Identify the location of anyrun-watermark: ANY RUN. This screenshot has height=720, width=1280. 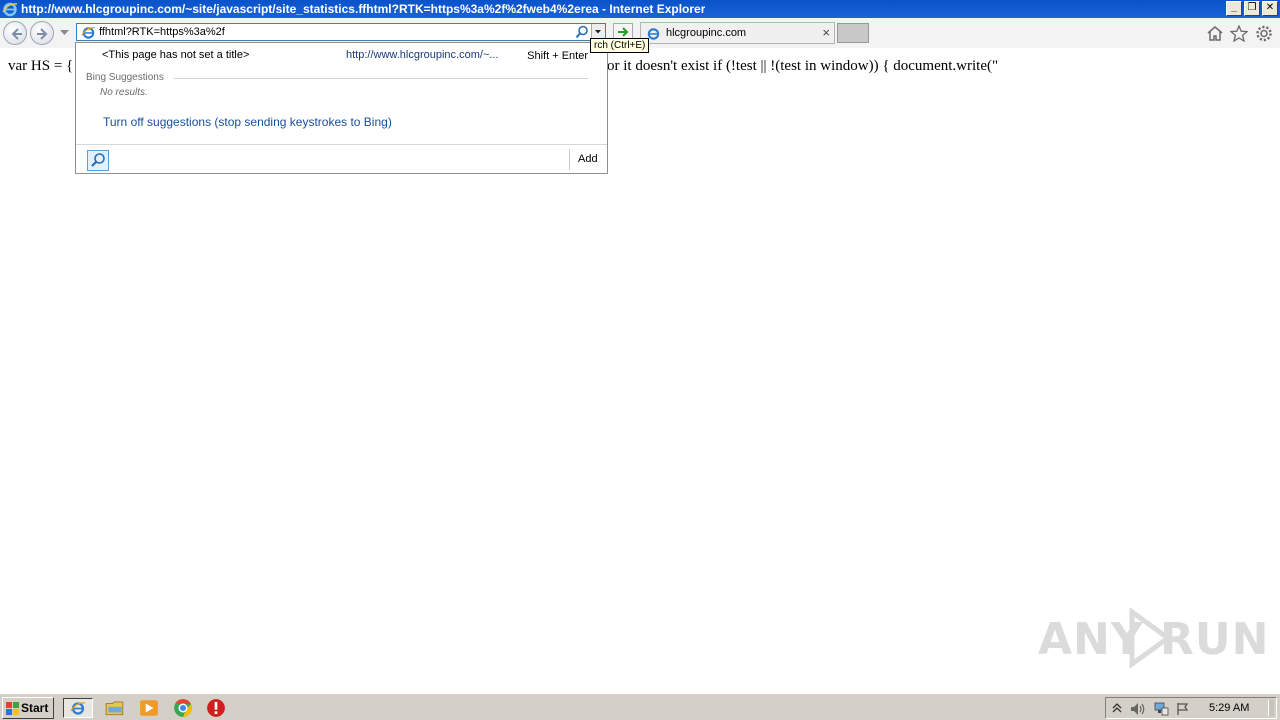
(1153, 639).